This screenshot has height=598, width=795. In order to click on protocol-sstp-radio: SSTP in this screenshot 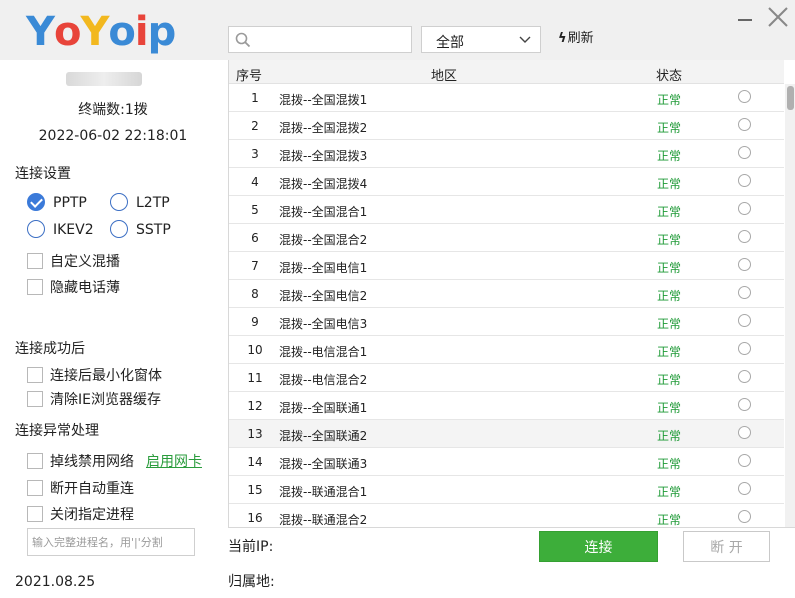, I will do `click(140, 229)`.